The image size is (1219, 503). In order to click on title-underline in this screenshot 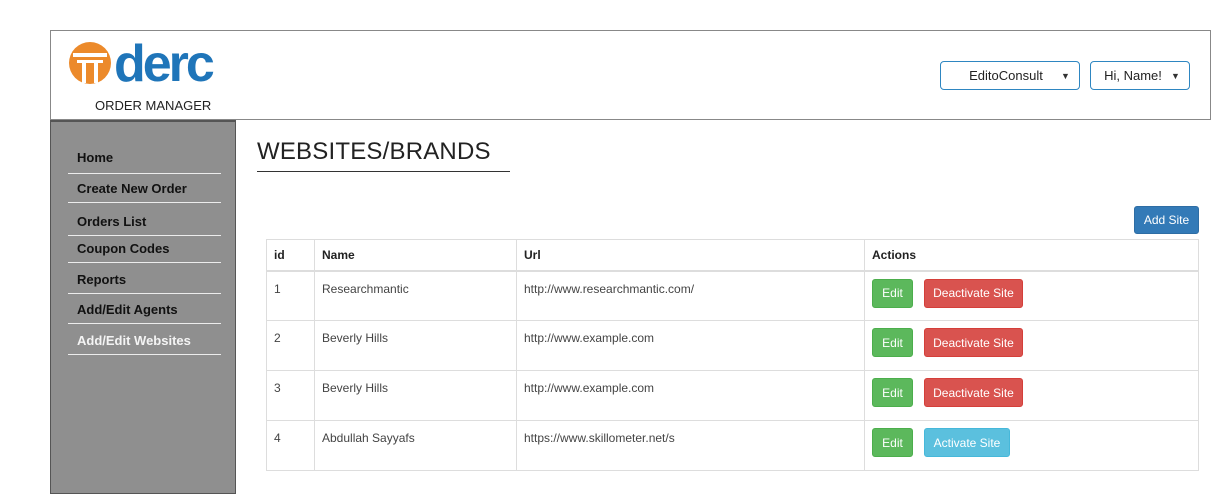, I will do `click(383, 171)`.